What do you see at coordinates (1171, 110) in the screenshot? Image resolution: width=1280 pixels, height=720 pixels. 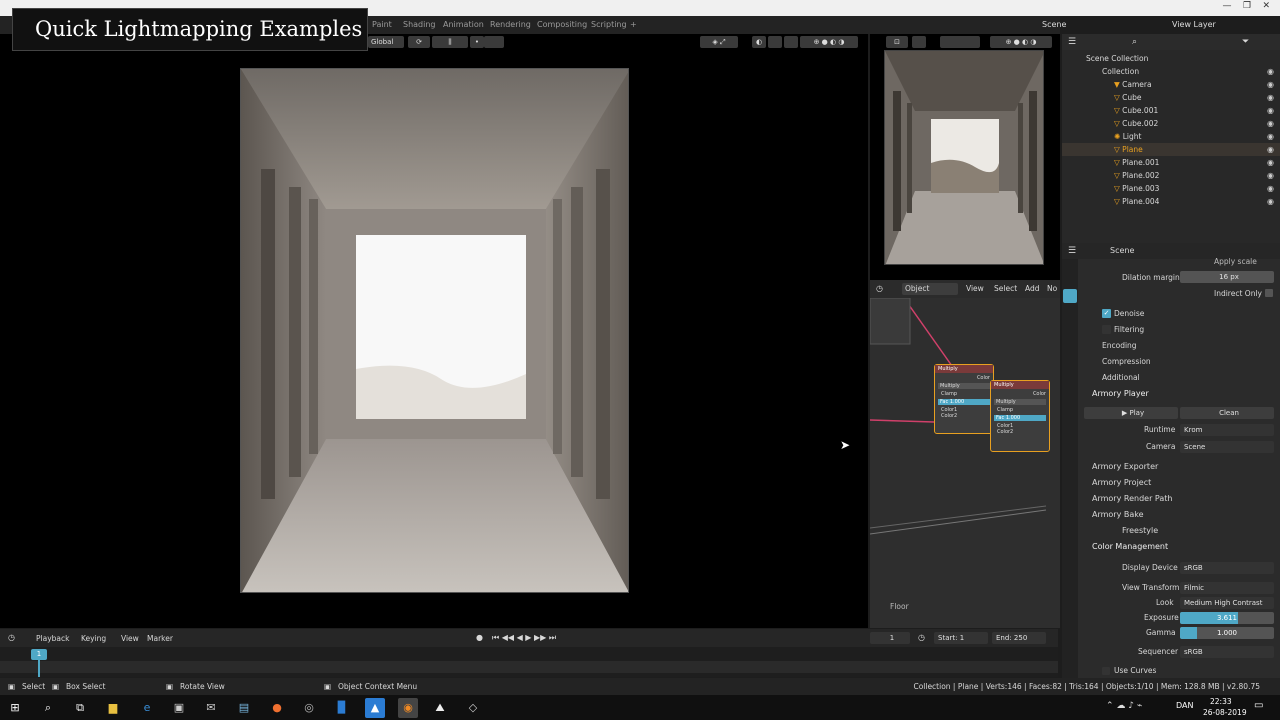 I see `outliner-item-cube-001: ▽ Cube.001 ◉` at bounding box center [1171, 110].